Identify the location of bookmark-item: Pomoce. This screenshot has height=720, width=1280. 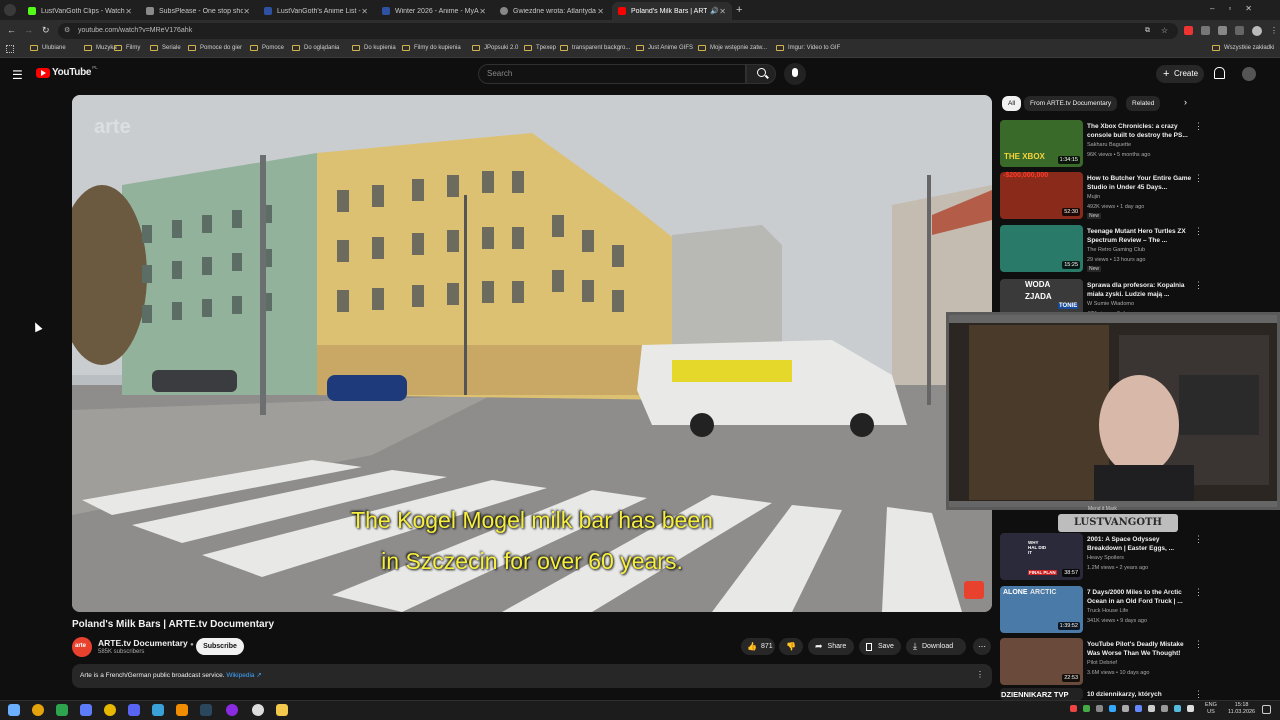
(267, 48).